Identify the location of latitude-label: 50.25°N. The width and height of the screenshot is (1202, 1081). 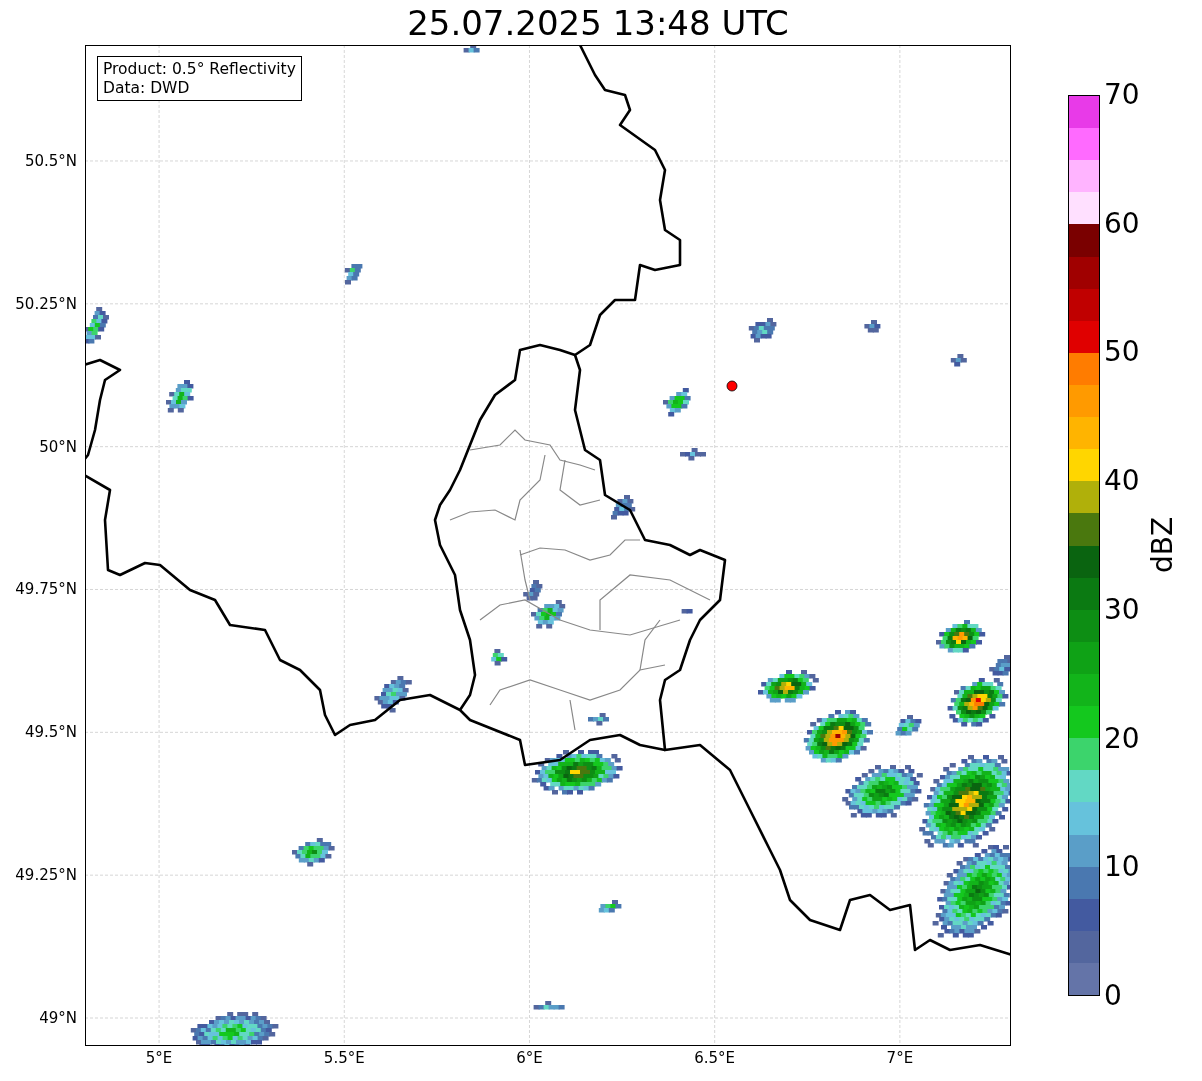
(46, 304).